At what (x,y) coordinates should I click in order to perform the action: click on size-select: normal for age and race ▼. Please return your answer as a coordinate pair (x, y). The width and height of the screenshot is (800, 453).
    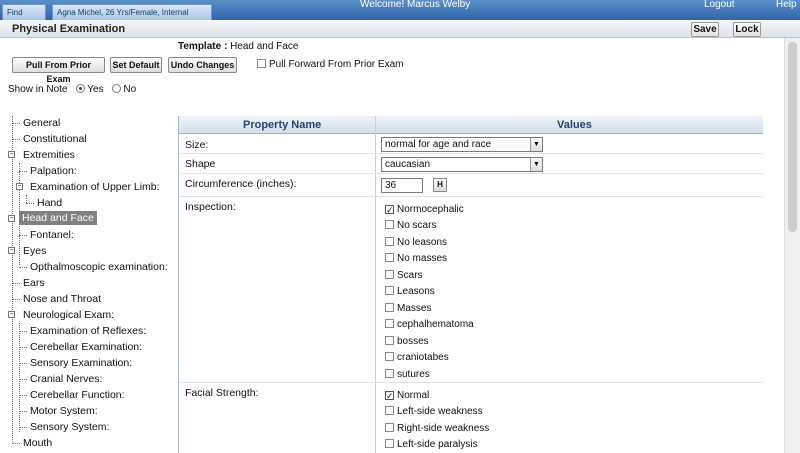
    Looking at the image, I should click on (462, 144).